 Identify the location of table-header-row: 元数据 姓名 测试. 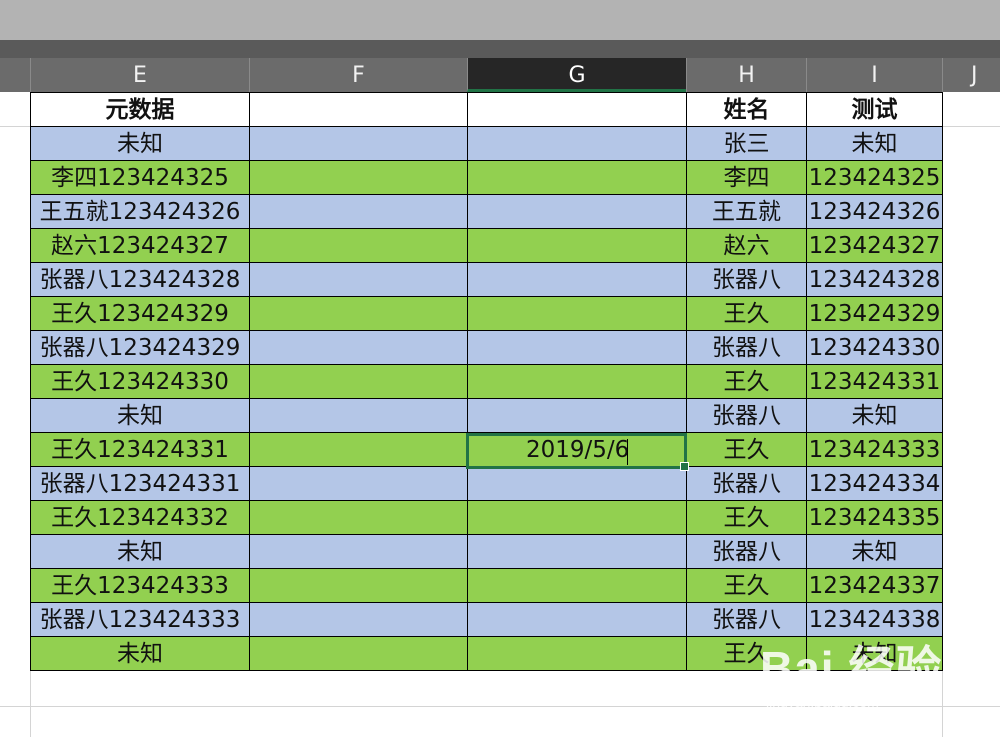
(486, 109).